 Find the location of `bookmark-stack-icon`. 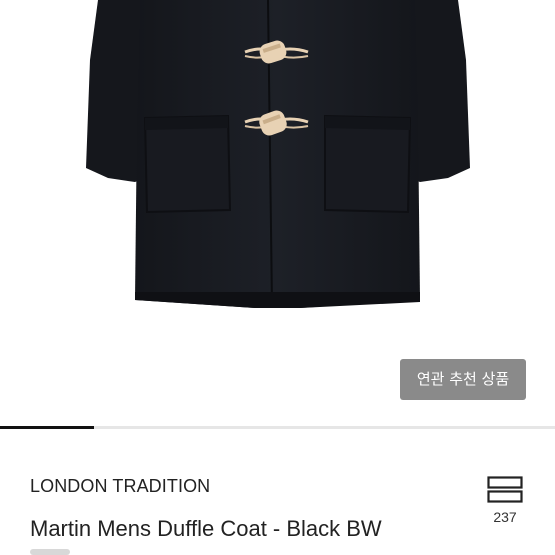

bookmark-stack-icon is located at coordinates (505, 489).